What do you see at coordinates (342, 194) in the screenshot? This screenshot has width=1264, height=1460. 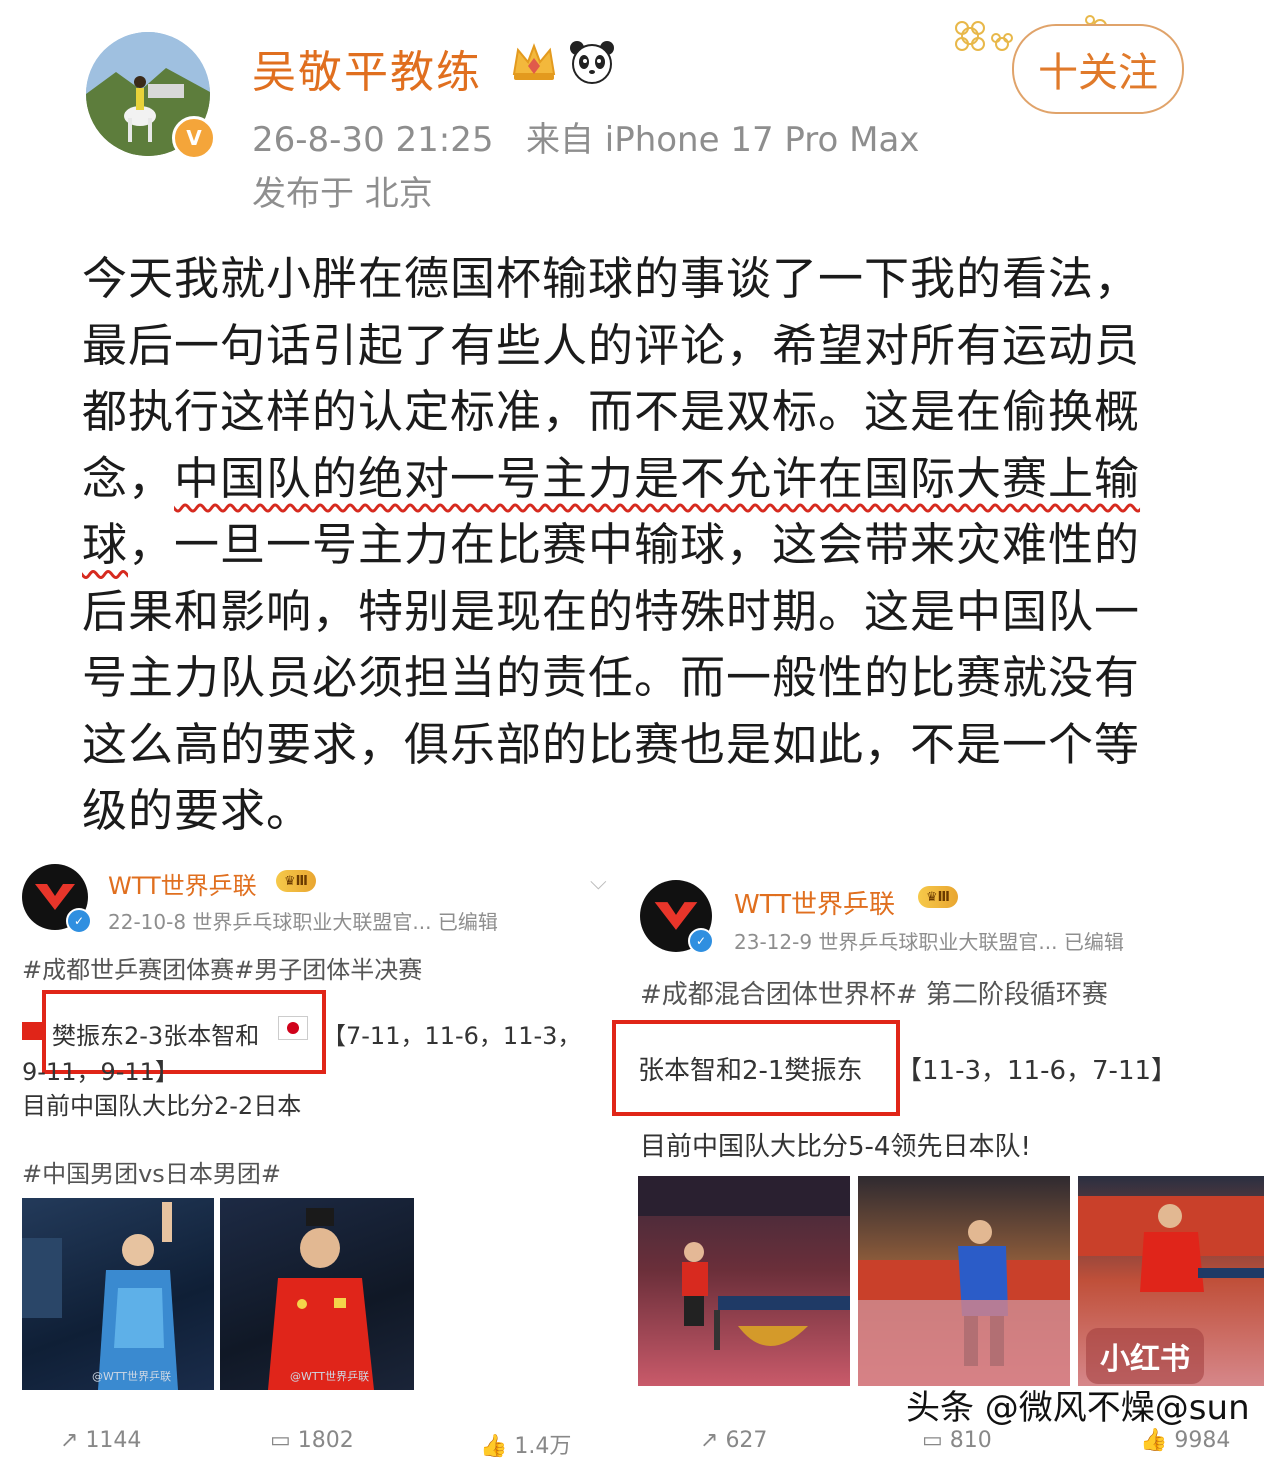 I see `post-location: 发布于 北京` at bounding box center [342, 194].